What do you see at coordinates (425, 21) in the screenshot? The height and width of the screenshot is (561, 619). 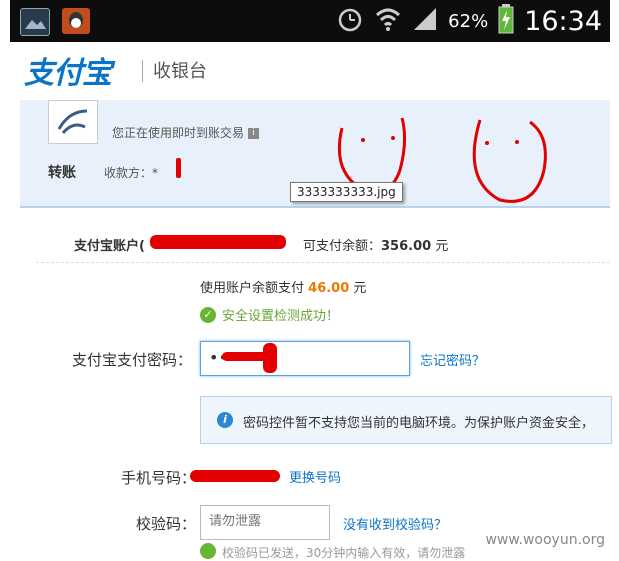 I see `signal-icon` at bounding box center [425, 21].